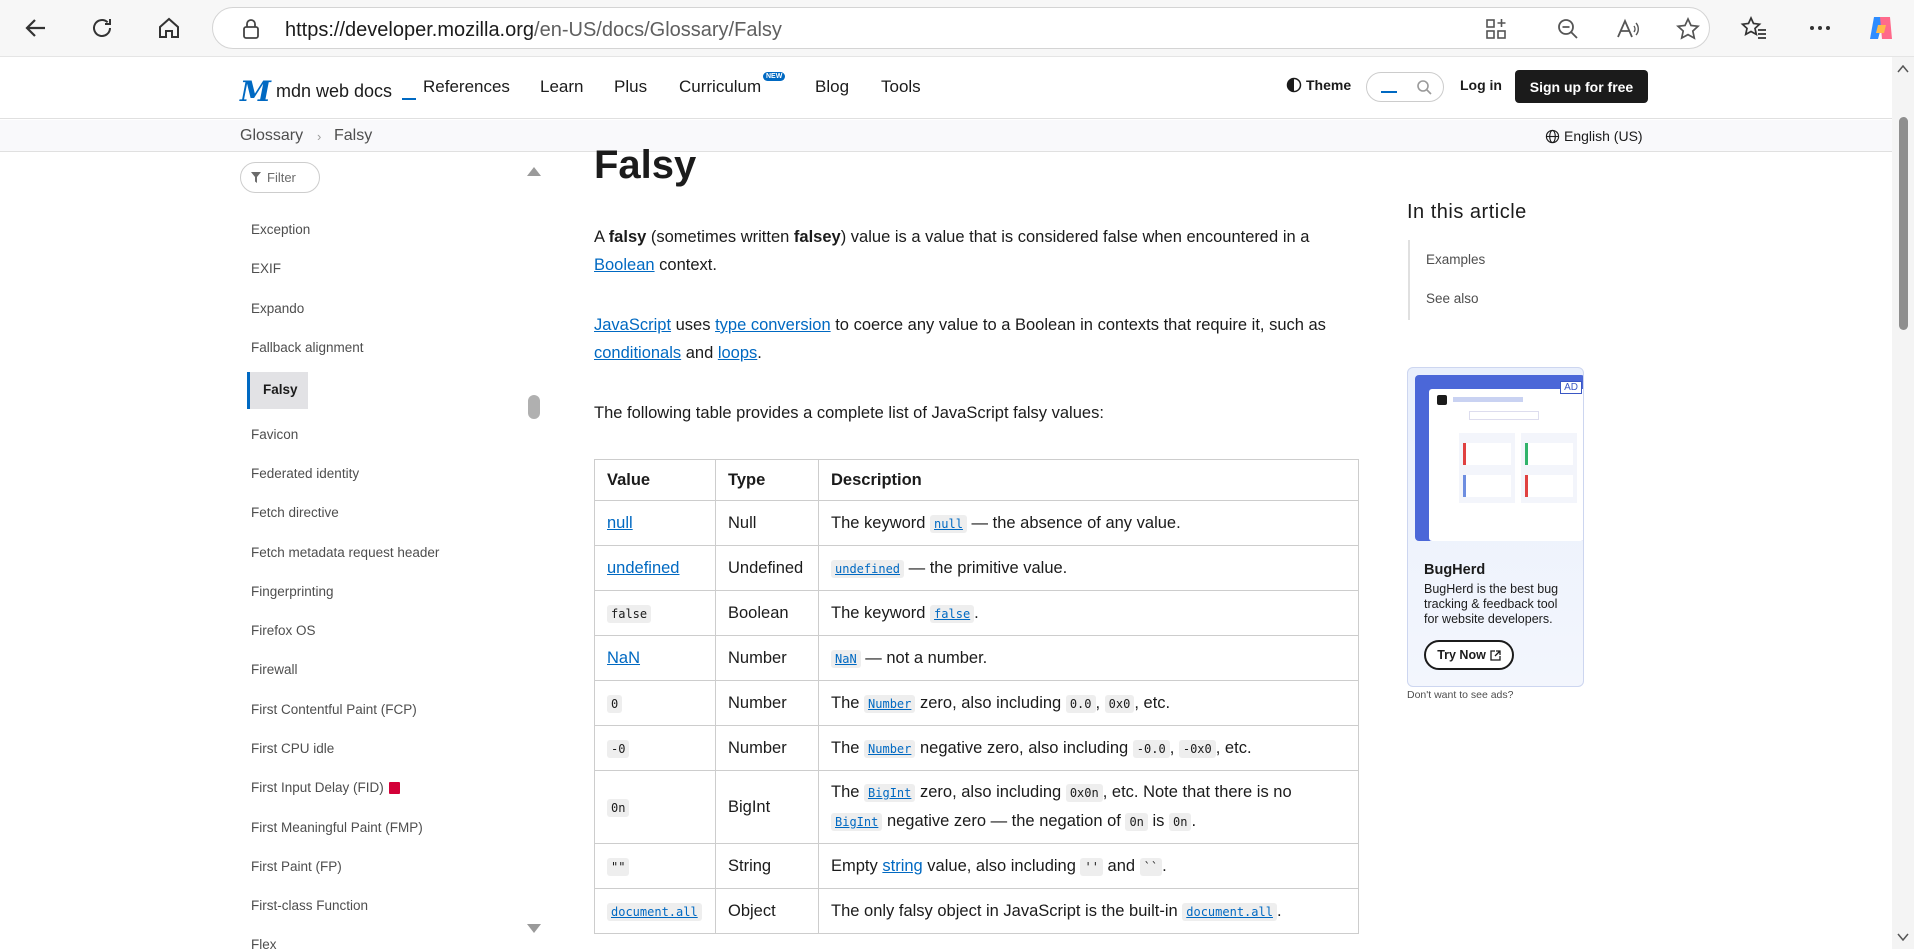  What do you see at coordinates (169, 28) in the screenshot?
I see `home-icon` at bounding box center [169, 28].